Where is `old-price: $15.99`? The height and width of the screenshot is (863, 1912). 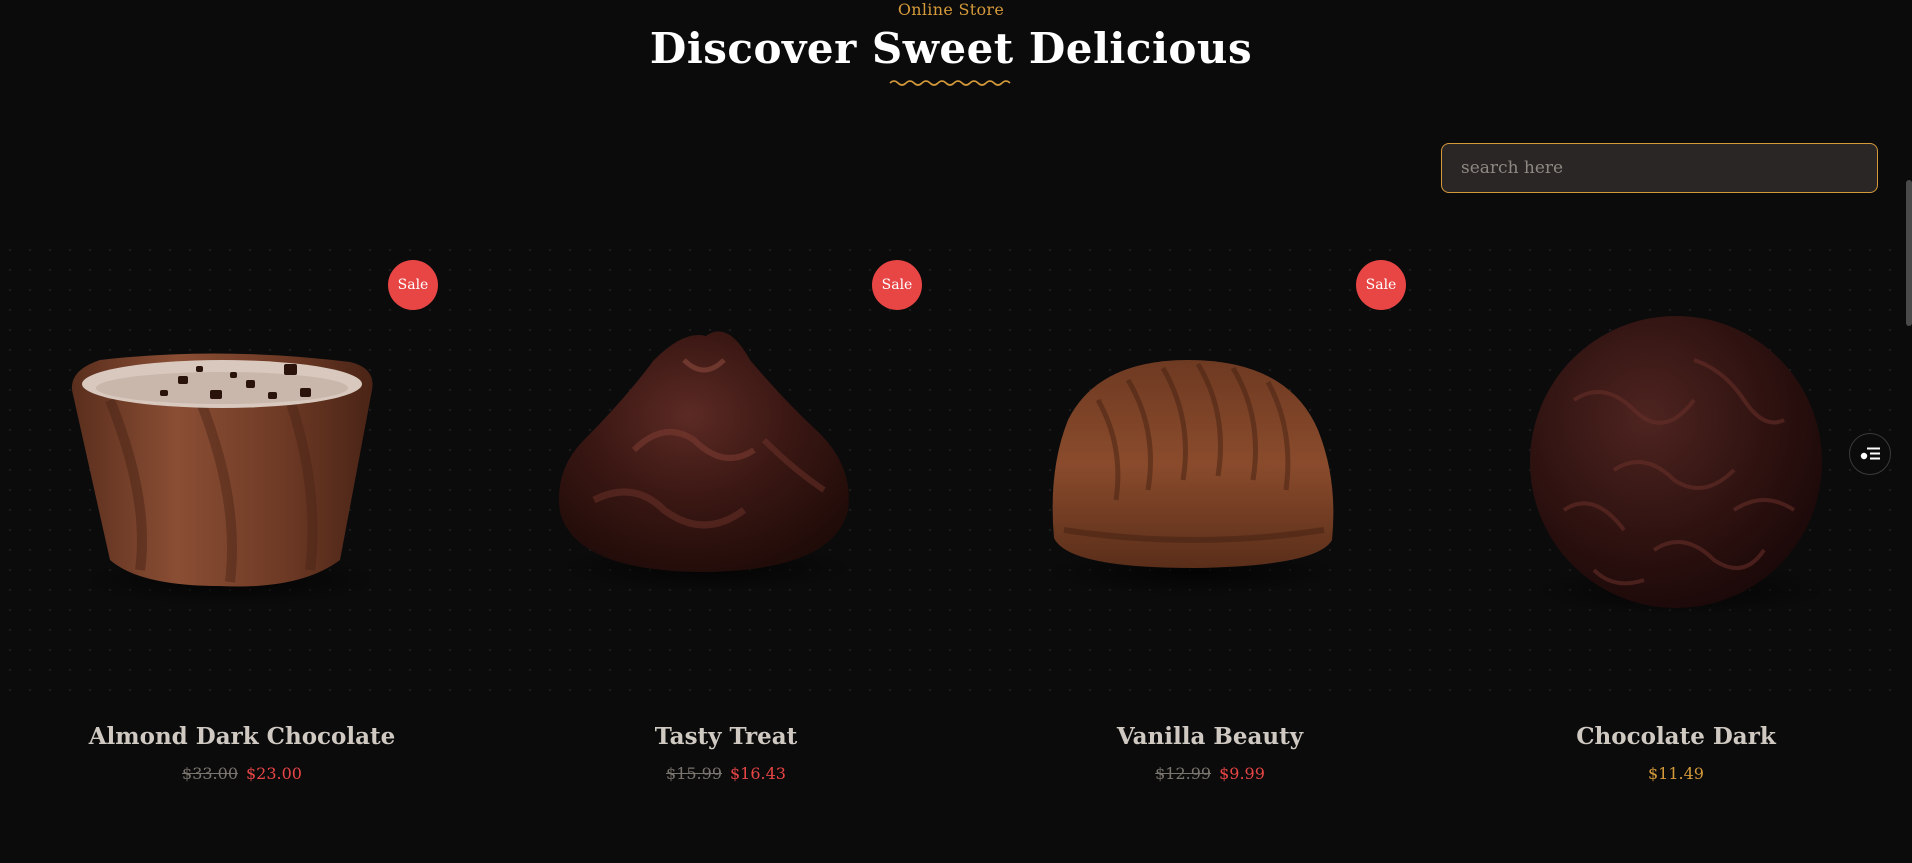
old-price: $15.99 is located at coordinates (694, 773).